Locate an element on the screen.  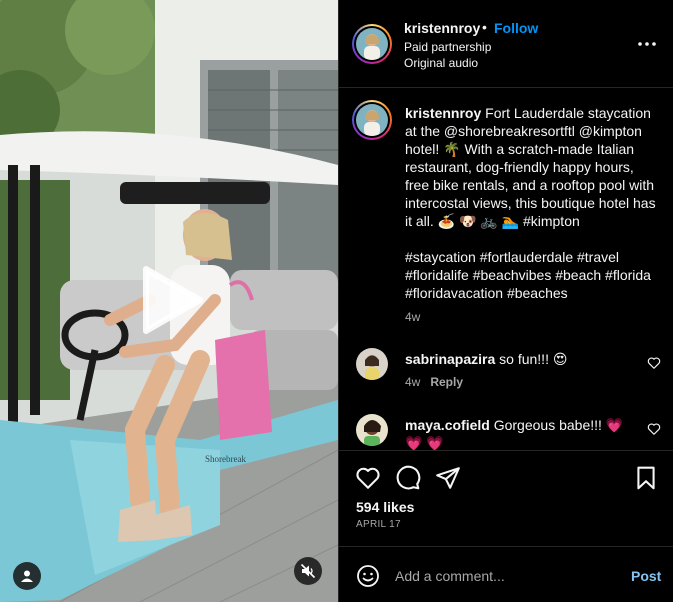
comment-composer: Post is located at coordinates (506, 574).